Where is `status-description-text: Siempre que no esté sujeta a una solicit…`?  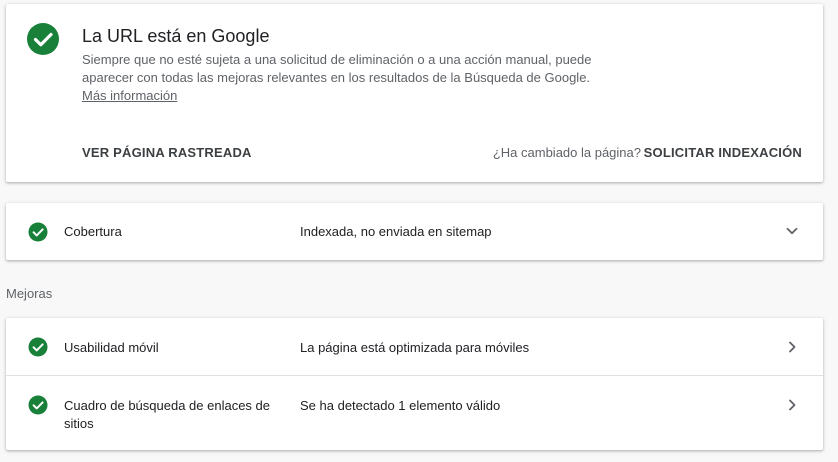 status-description-text: Siempre que no esté sujeta a una solicit… is located at coordinates (337, 68).